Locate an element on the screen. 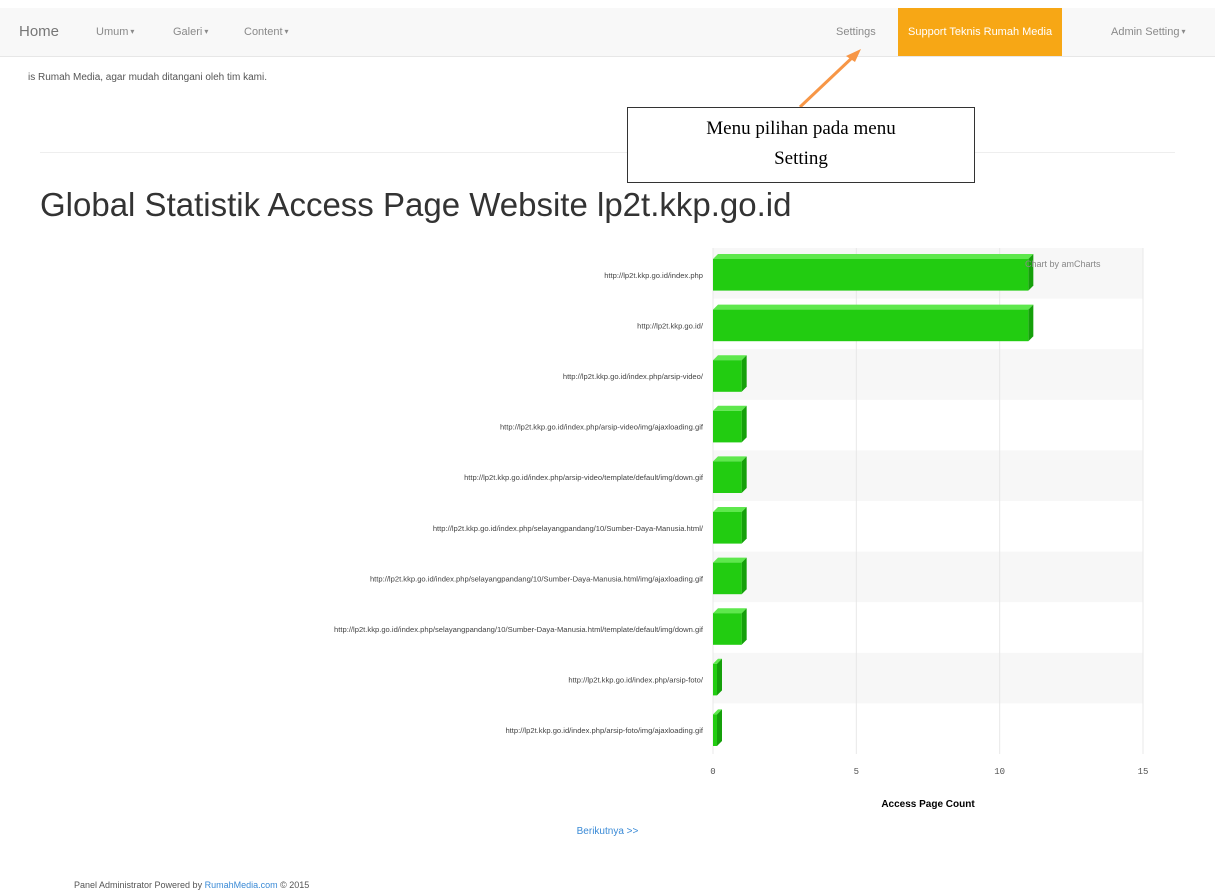 The image size is (1215, 894). footer-suffix: © 2015 is located at coordinates (293, 885).